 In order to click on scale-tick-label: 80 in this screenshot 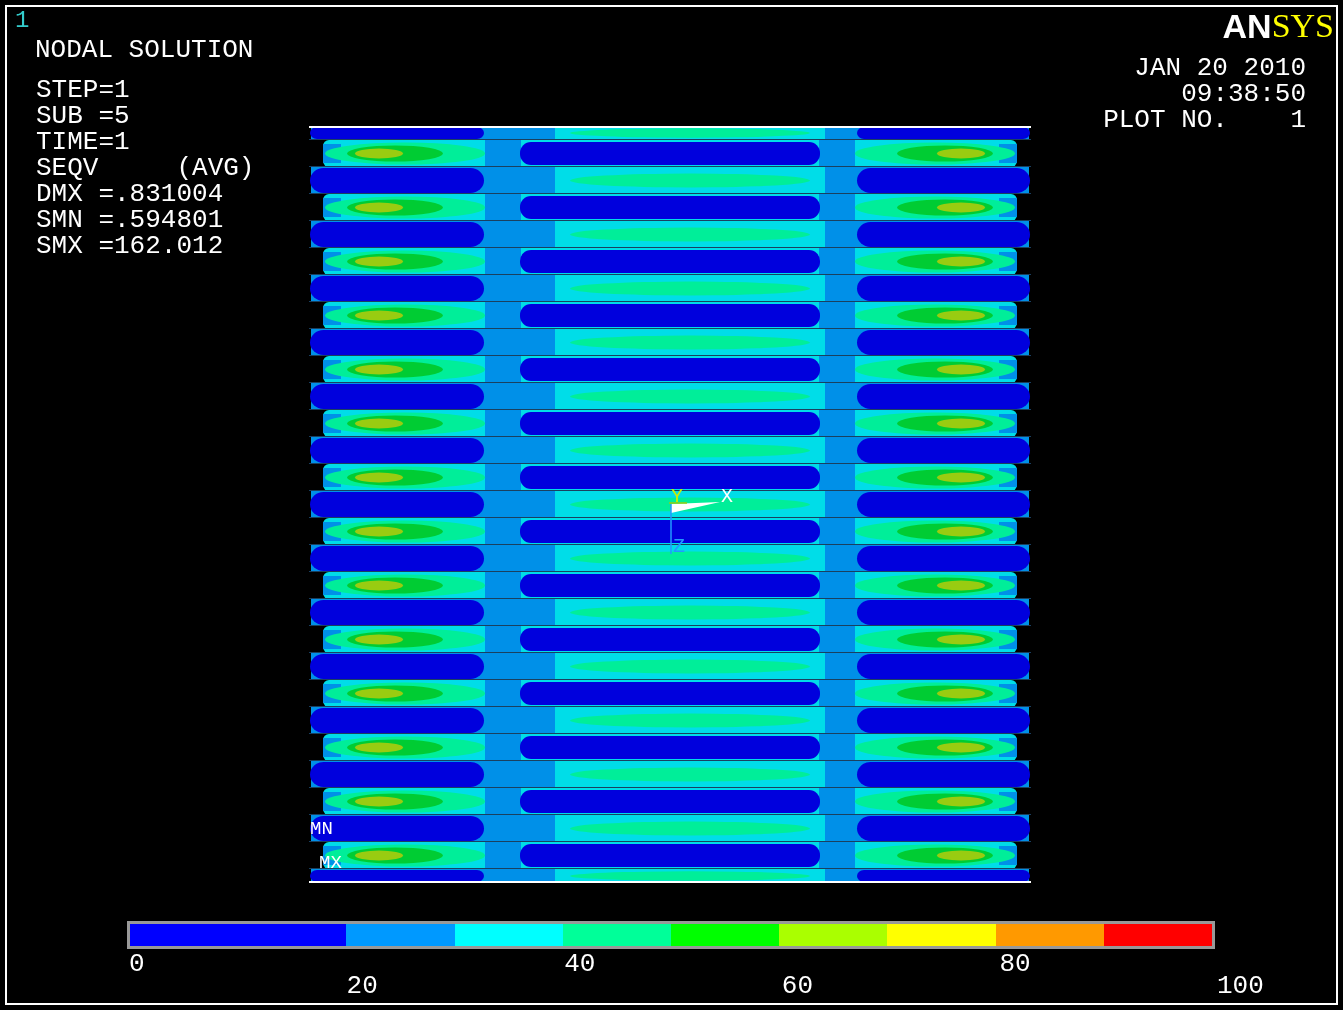, I will do `click(1015, 964)`.